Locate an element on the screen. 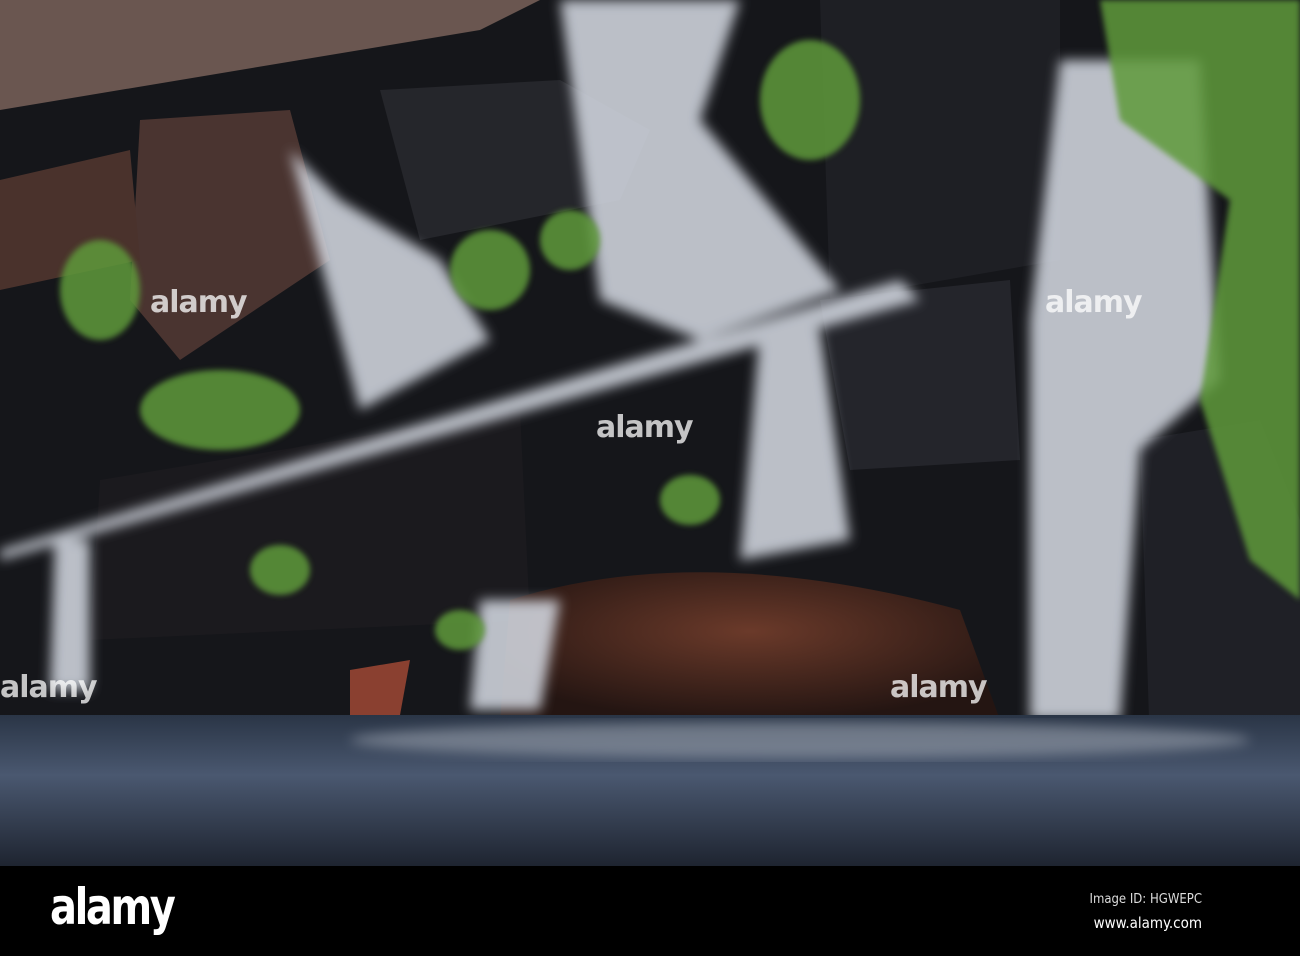 The height and width of the screenshot is (956, 1300). image-id: Image ID: HGWEPC is located at coordinates (1146, 899).